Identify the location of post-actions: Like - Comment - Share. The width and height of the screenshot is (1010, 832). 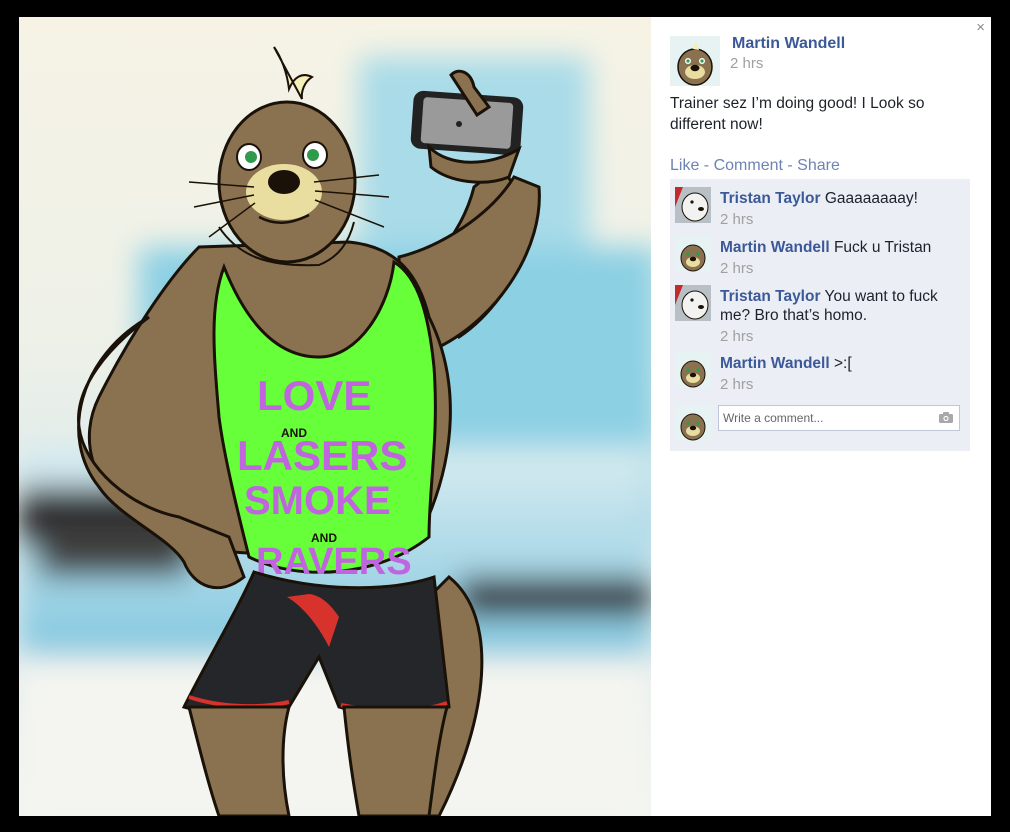
(755, 166).